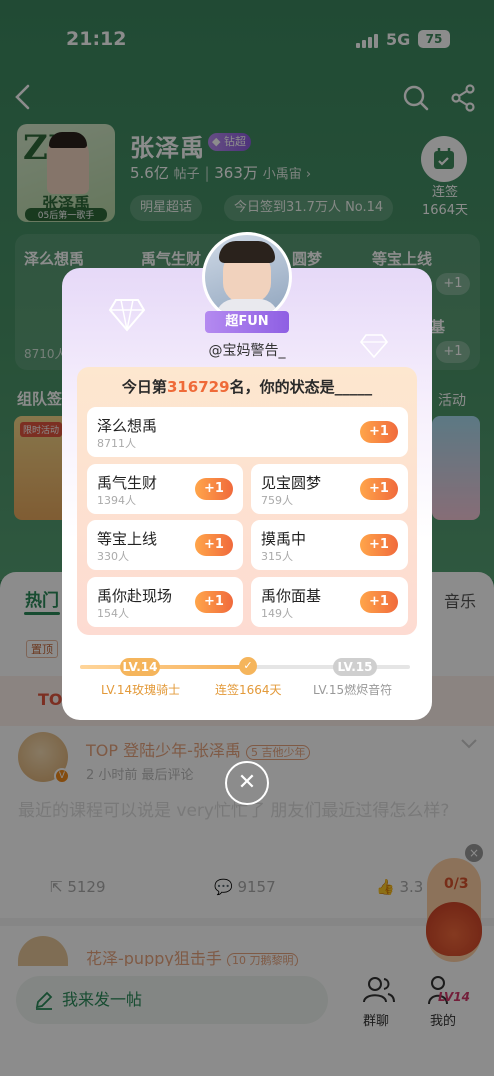  What do you see at coordinates (277, 500) in the screenshot?
I see `option-count: 759人` at bounding box center [277, 500].